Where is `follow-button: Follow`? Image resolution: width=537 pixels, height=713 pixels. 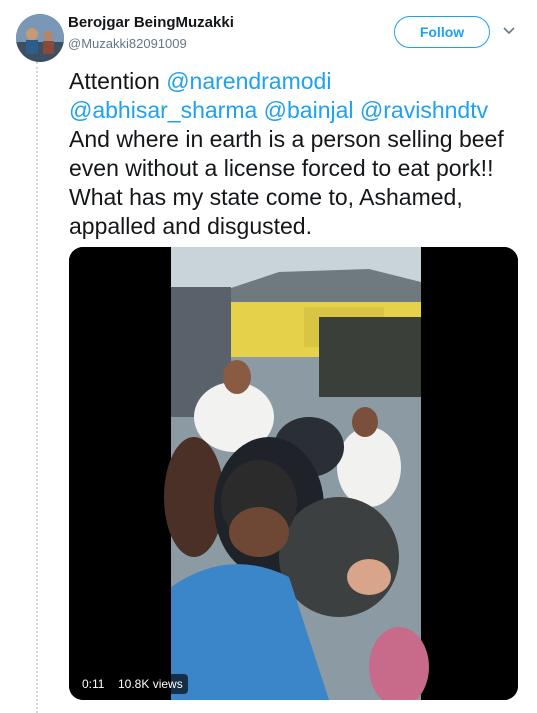 follow-button: Follow is located at coordinates (442, 32).